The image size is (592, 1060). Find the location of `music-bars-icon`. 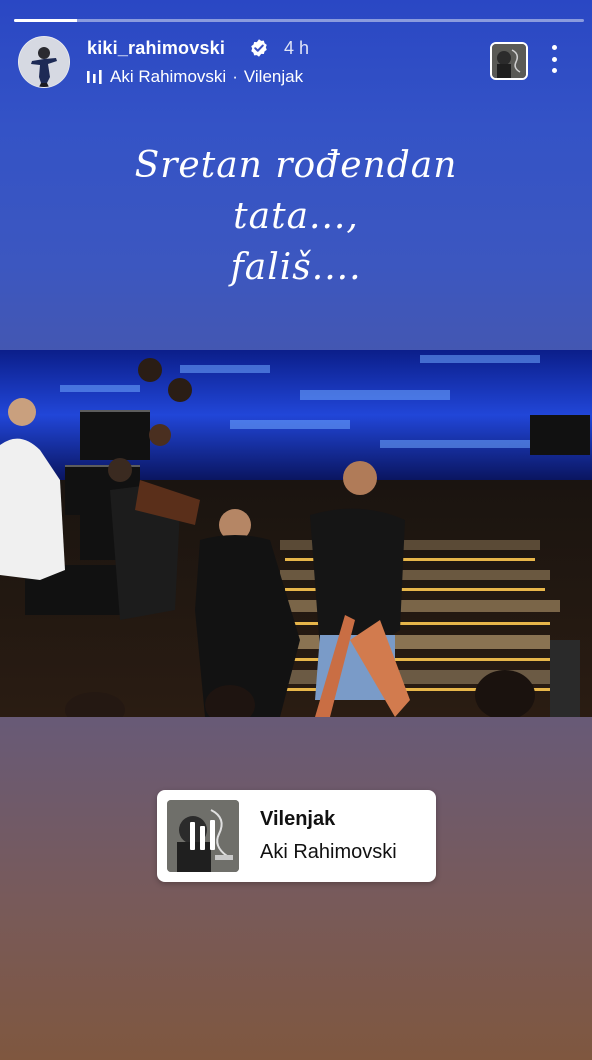

music-bars-icon is located at coordinates (94, 77).